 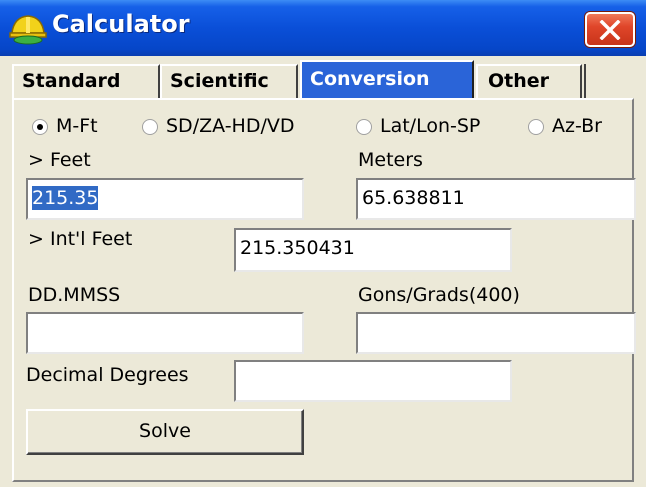 I want to click on close-icon, so click(x=610, y=30).